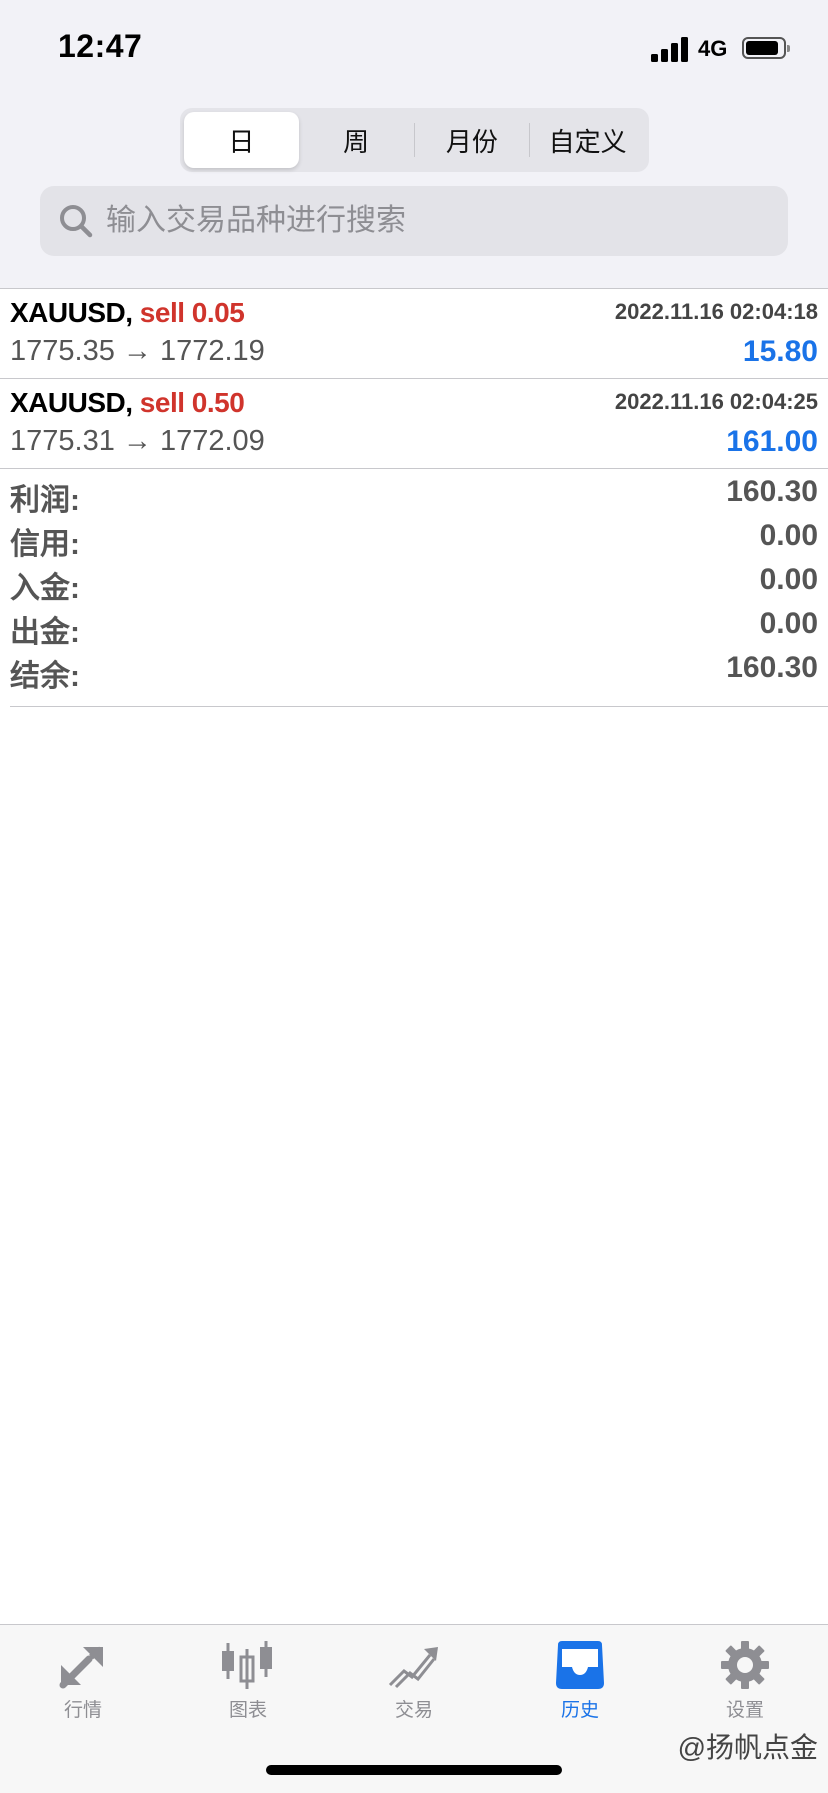  Describe the element at coordinates (671, 49) in the screenshot. I see `cellular-signal-icon` at that location.